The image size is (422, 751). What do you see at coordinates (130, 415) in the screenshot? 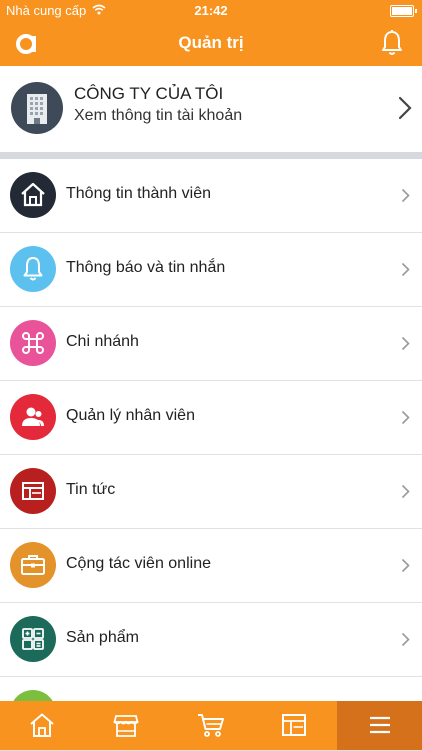
I see `menu-item-label: Quản lý nhân viên` at bounding box center [130, 415].